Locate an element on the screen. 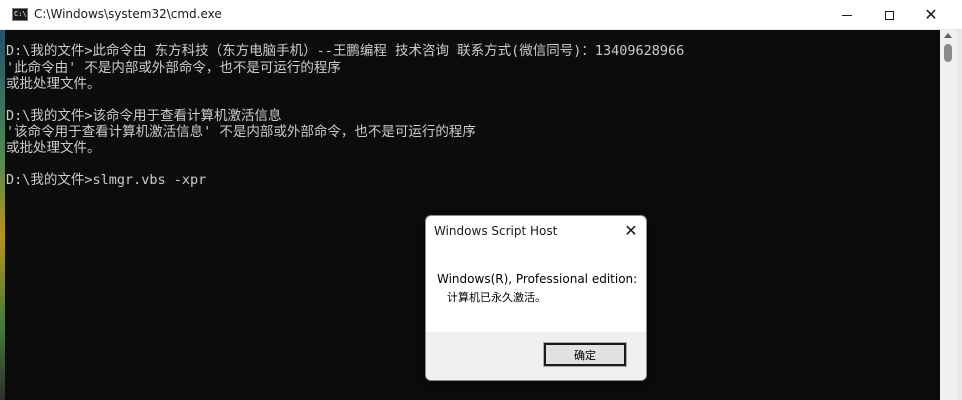 This screenshot has height=400, width=962. minimize-icon is located at coordinates (847, 15).